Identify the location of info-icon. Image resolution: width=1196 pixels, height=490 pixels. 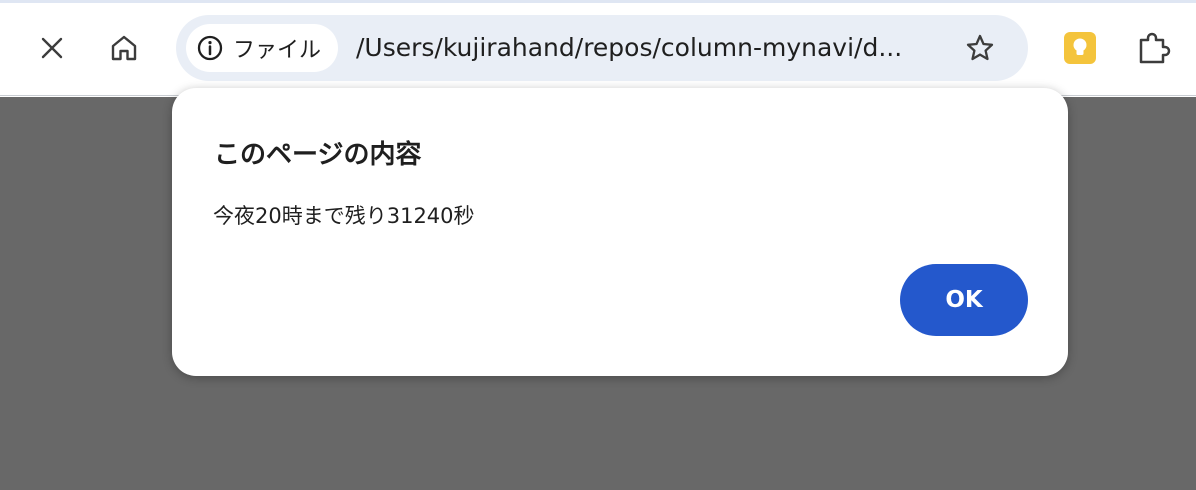
(210, 48).